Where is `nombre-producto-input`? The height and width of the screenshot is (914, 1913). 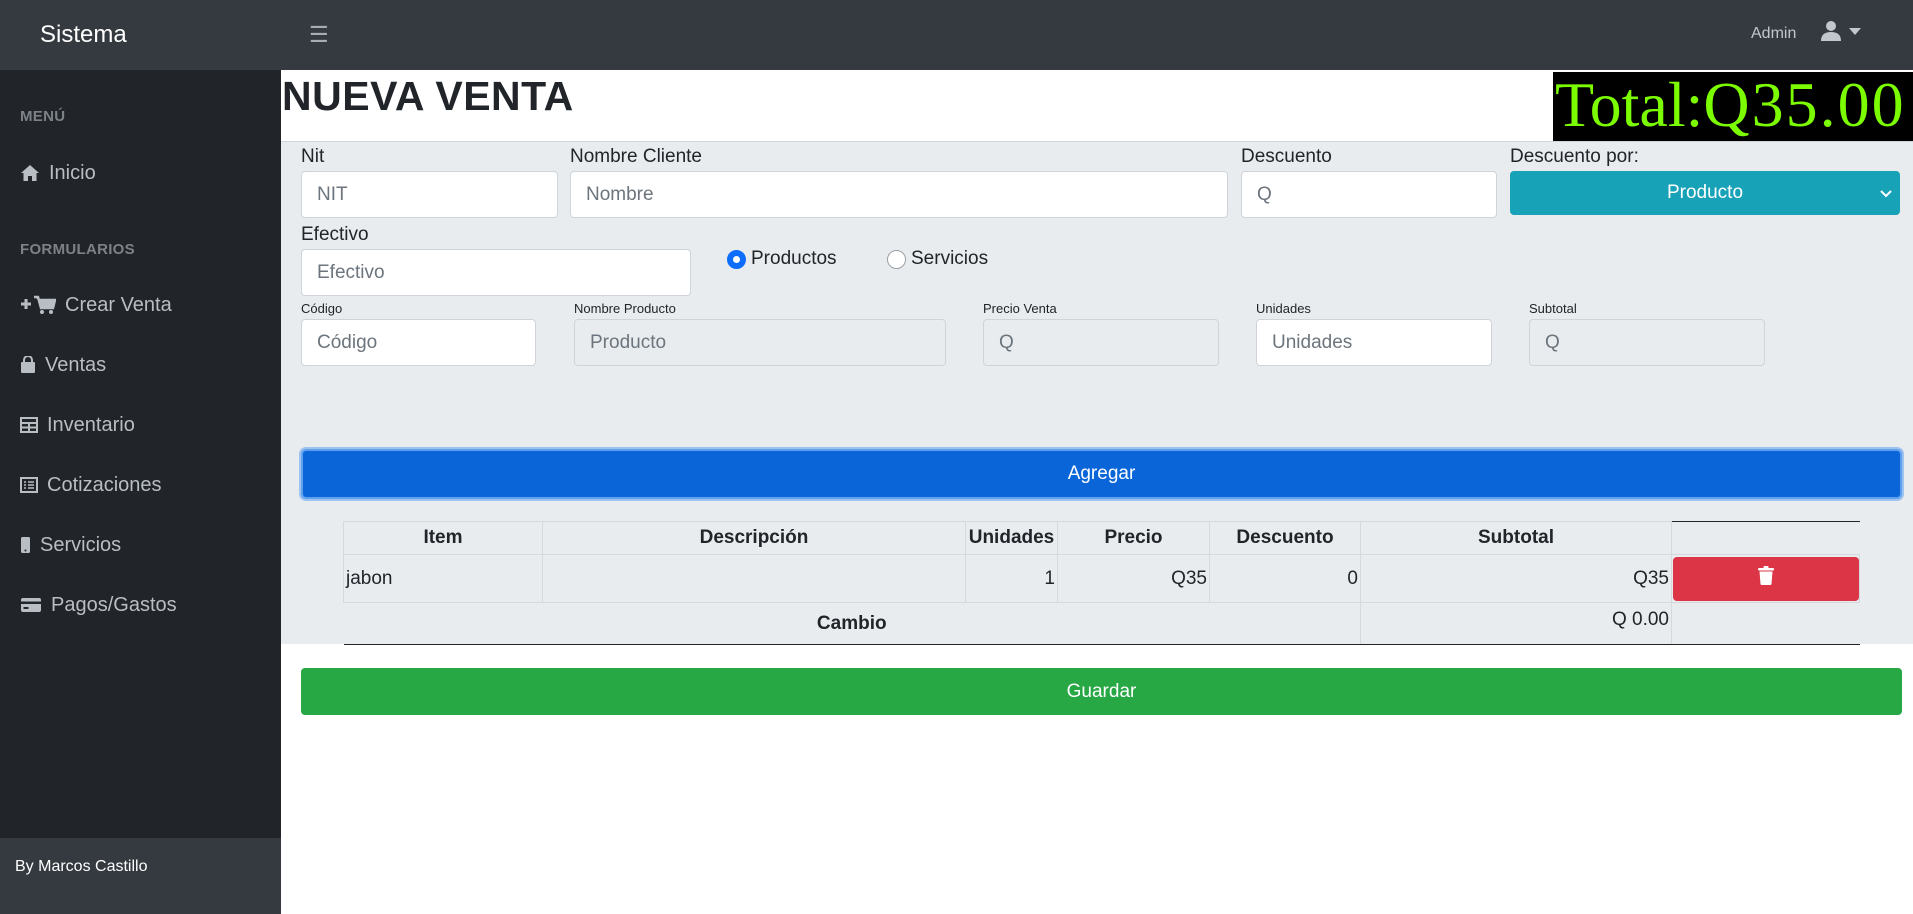 nombre-producto-input is located at coordinates (760, 342).